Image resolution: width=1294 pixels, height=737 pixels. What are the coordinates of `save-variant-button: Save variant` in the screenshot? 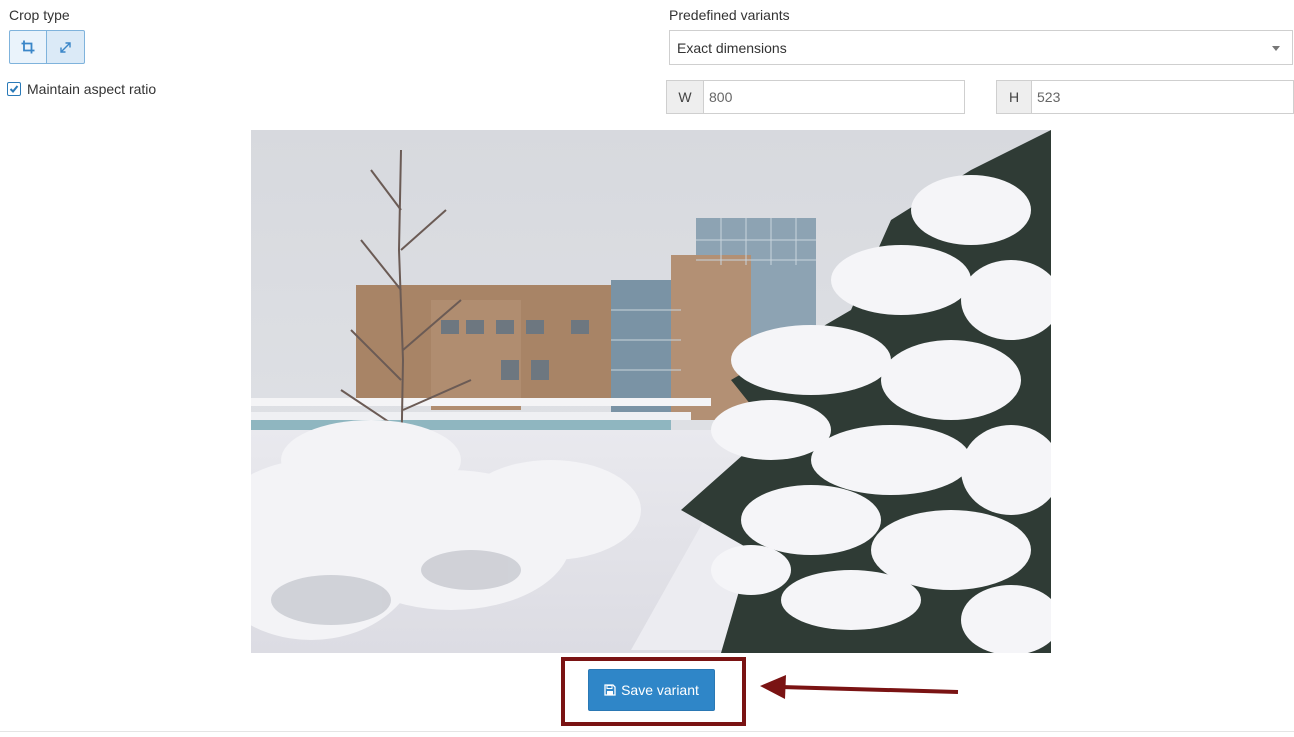 It's located at (651, 690).